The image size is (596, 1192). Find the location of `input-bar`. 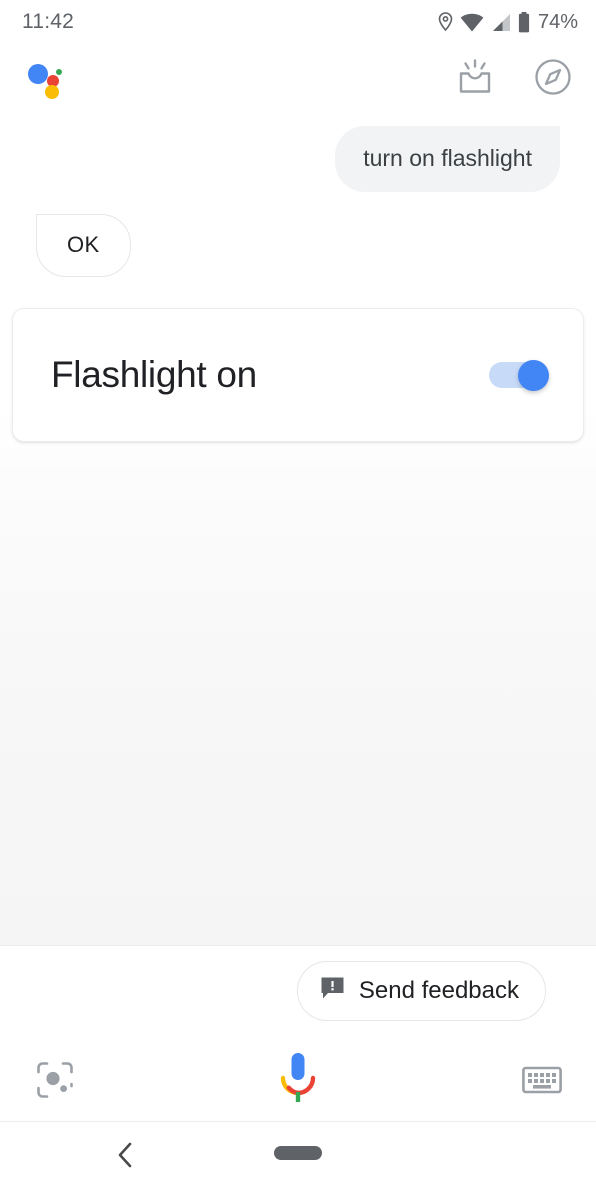

input-bar is located at coordinates (298, 1080).